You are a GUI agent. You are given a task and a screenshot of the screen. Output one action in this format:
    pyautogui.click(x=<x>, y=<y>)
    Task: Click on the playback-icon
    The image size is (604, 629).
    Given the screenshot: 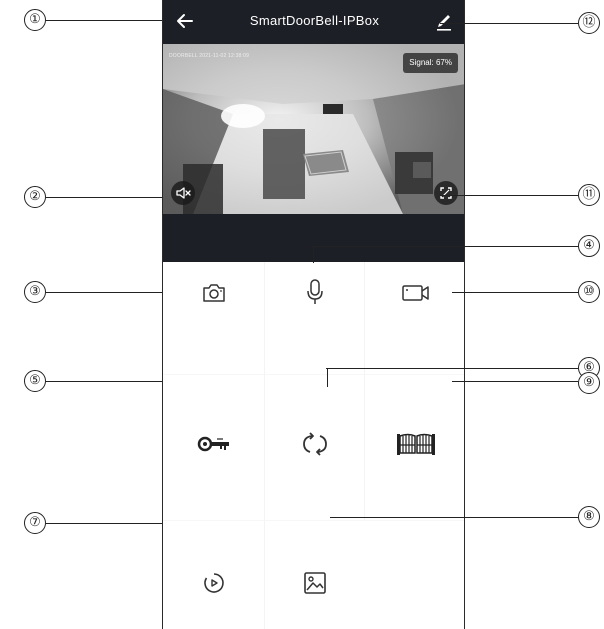 What is the action you would take?
    pyautogui.click(x=213, y=583)
    